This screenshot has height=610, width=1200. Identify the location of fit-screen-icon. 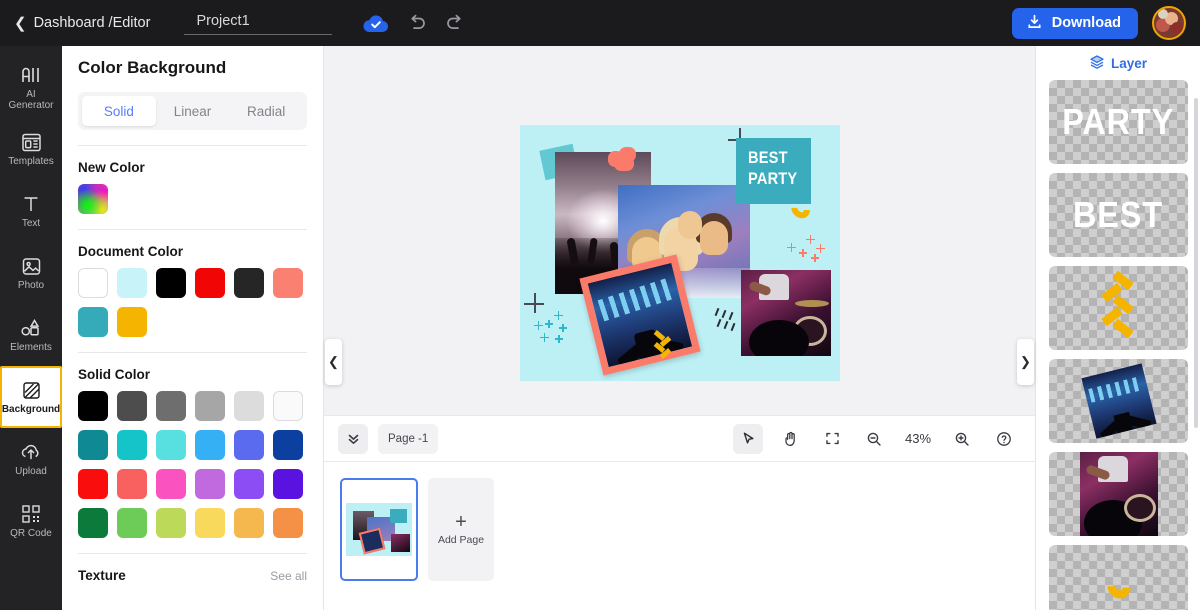
(832, 439).